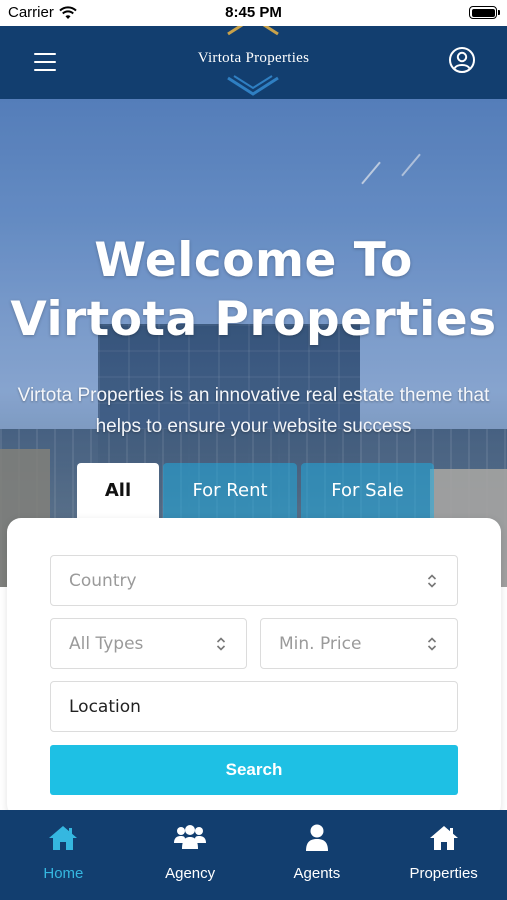 The height and width of the screenshot is (900, 507). I want to click on person-icon, so click(316, 837).